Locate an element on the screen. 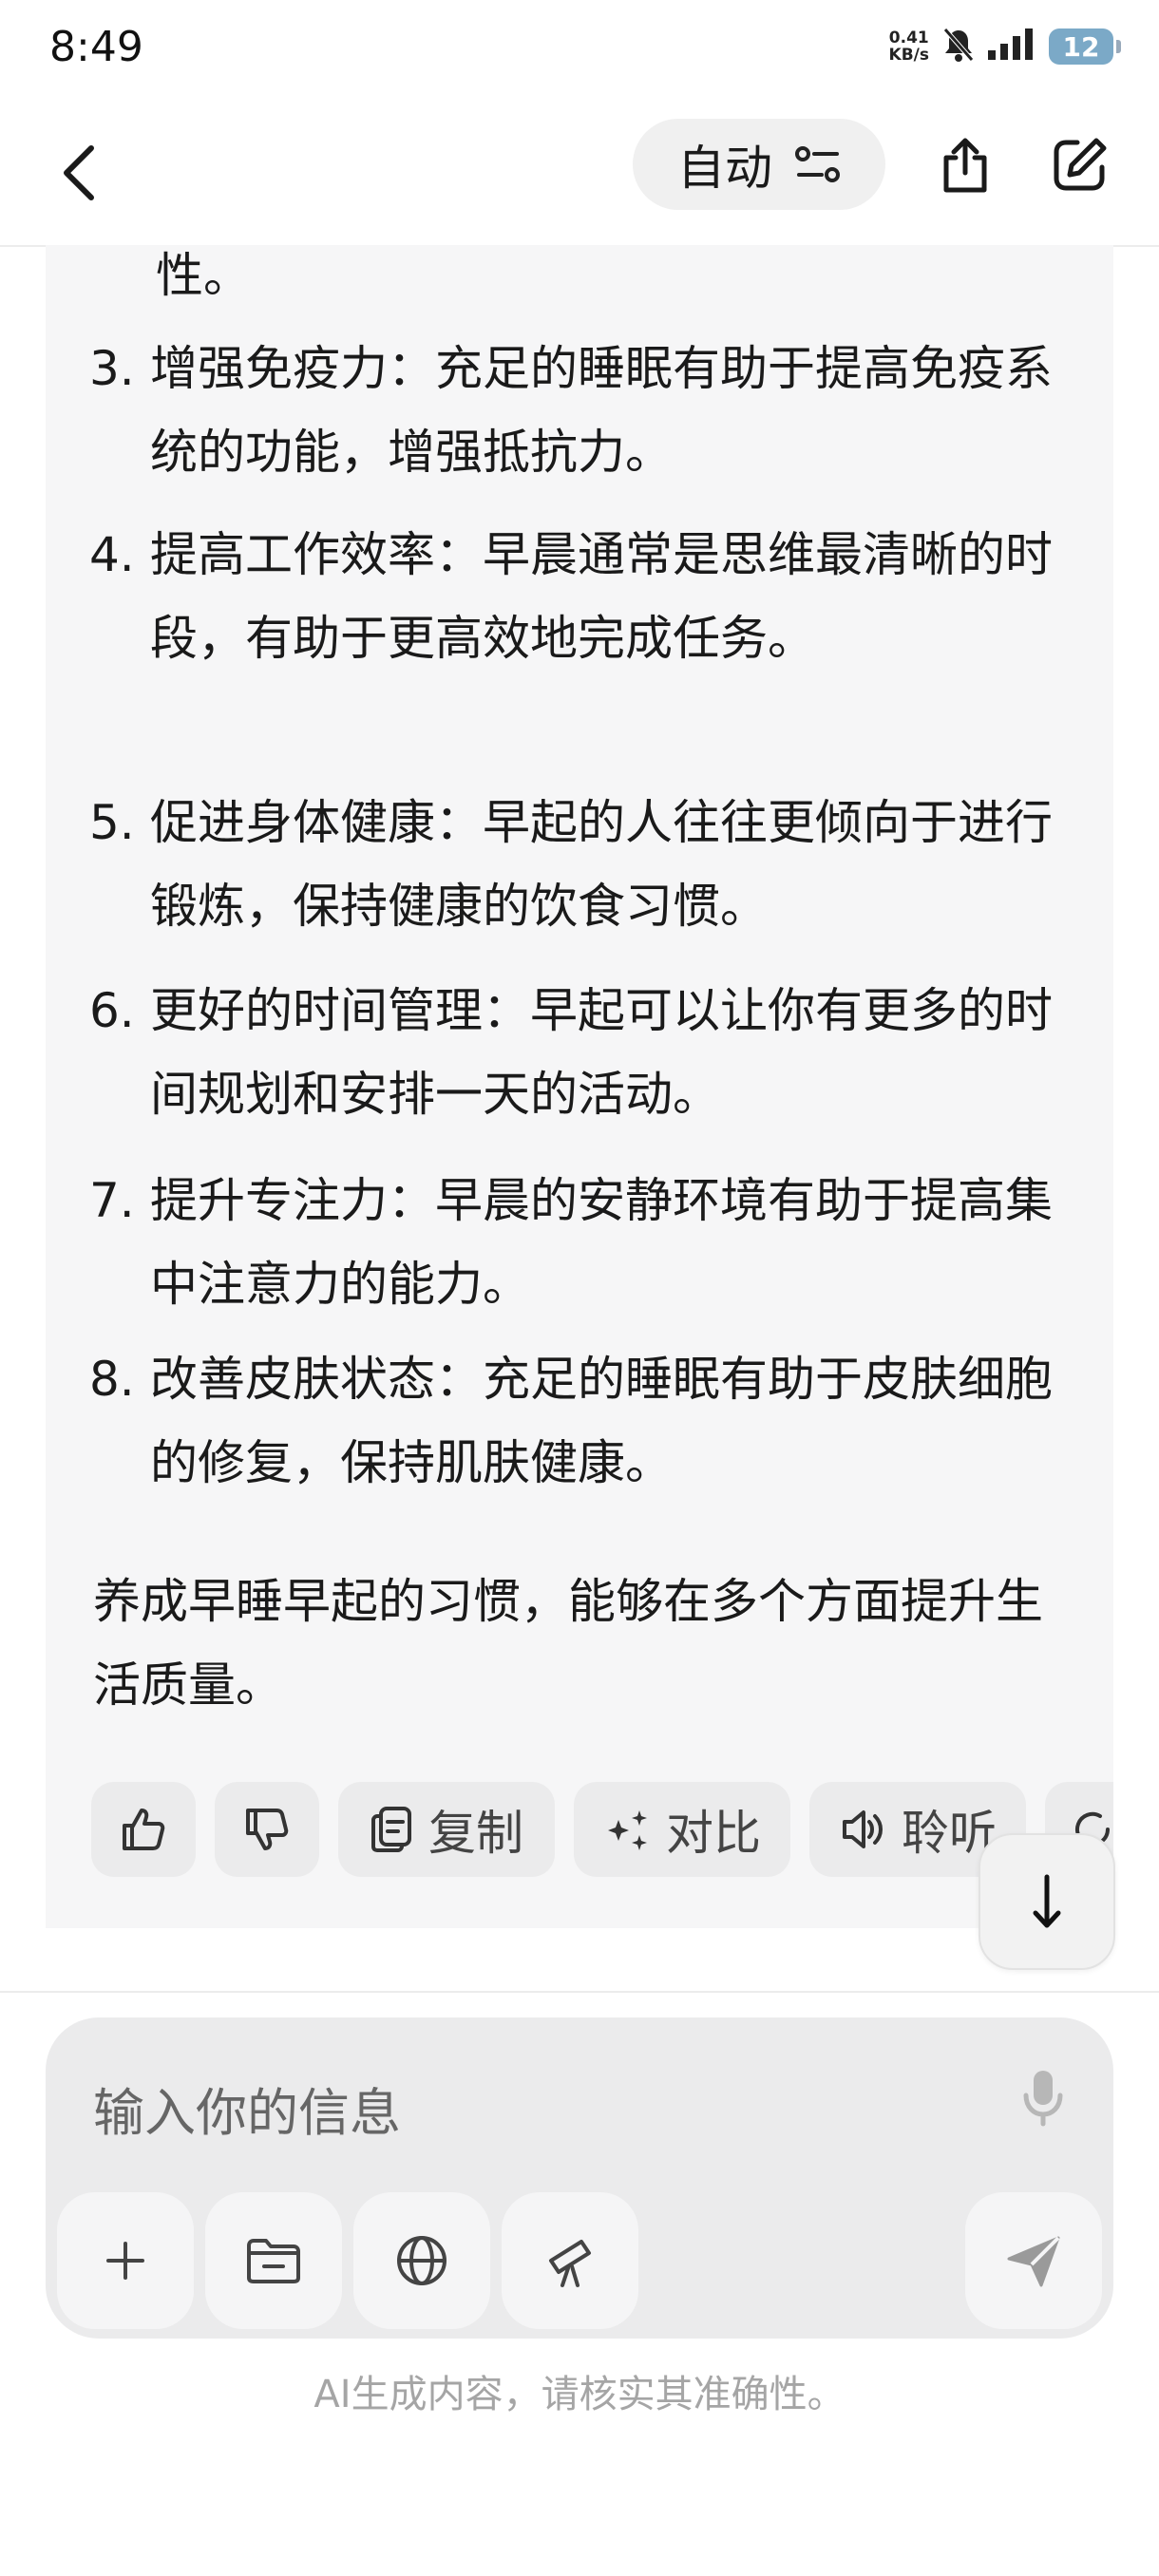  send-button is located at coordinates (1033, 2260).